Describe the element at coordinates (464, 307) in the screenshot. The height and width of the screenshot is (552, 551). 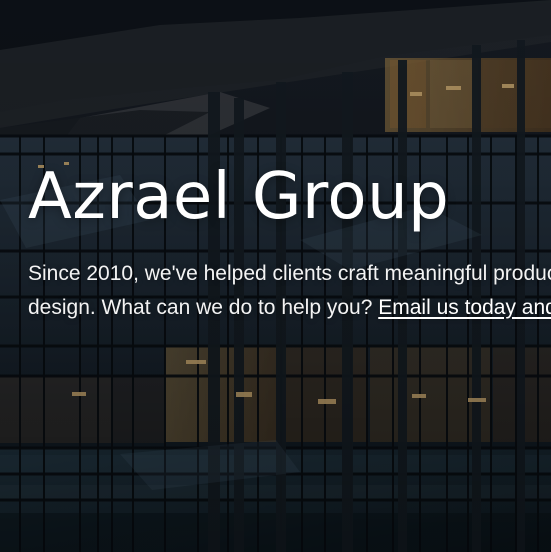
I see `email-link: Email us today and let u` at that location.